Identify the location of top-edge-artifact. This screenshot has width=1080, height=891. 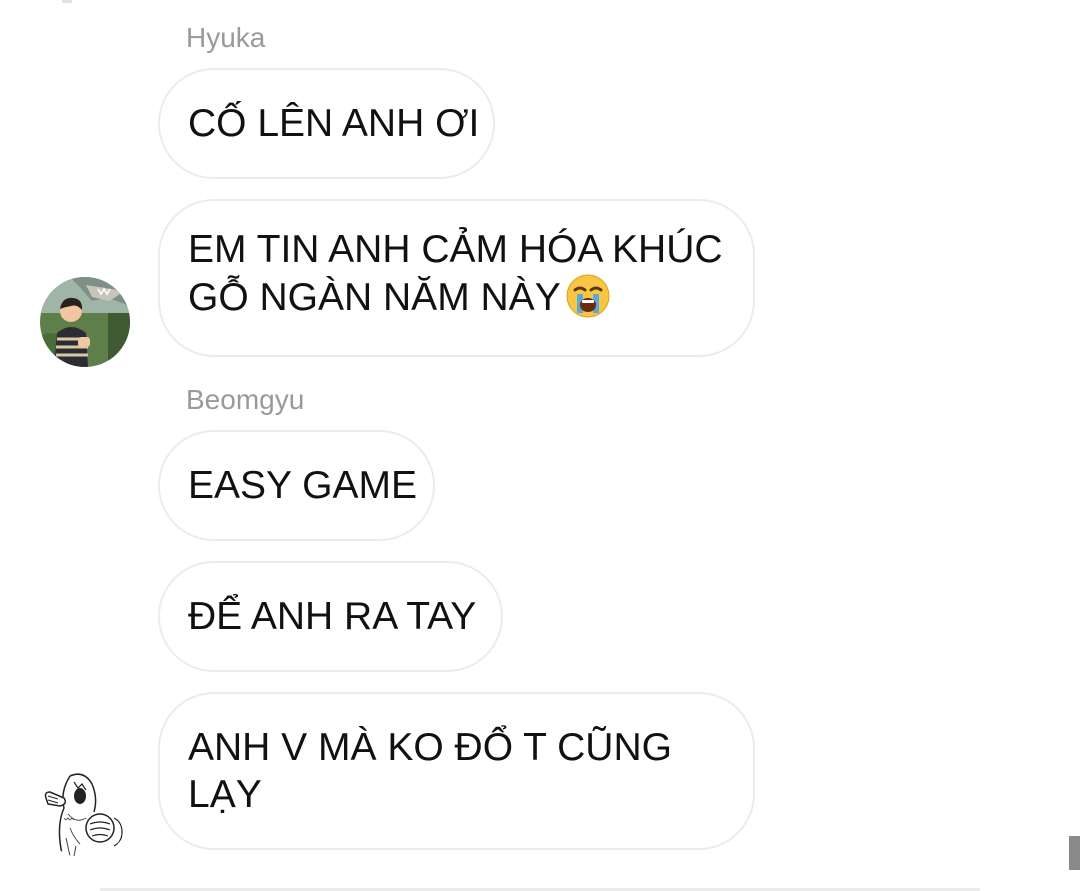
(67, 1).